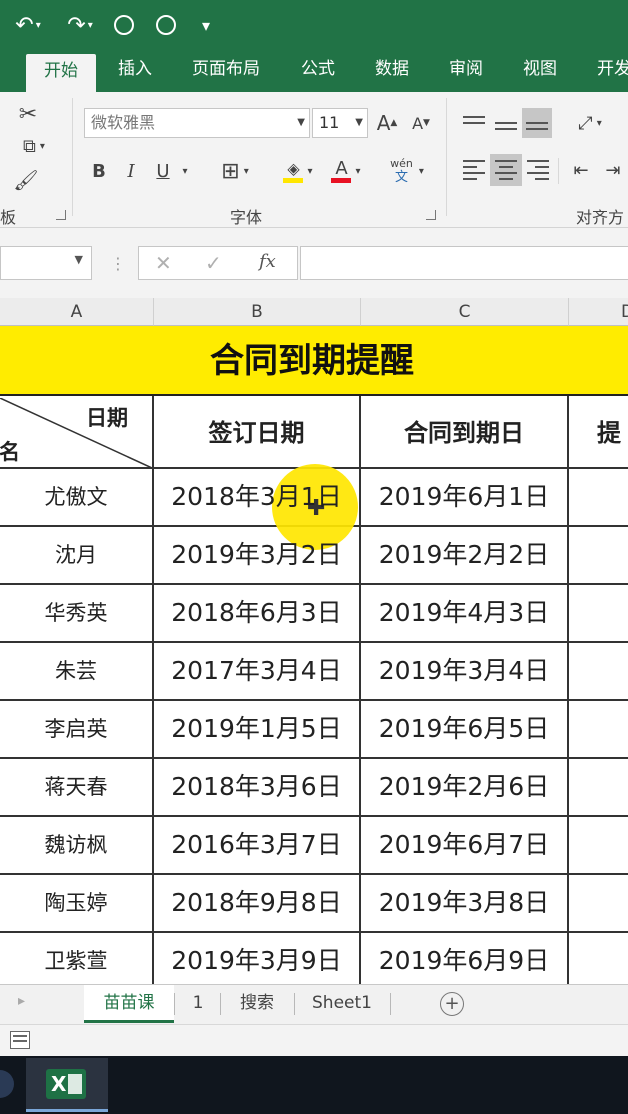 This screenshot has width=628, height=1114. What do you see at coordinates (235, 171) in the screenshot?
I see `borders-button: ⊞ ▾` at bounding box center [235, 171].